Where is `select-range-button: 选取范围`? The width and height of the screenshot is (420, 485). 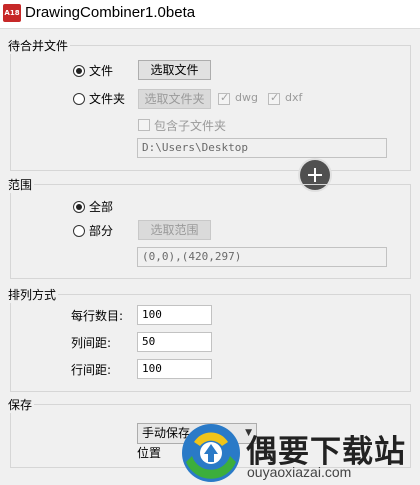 select-range-button: 选取范围 is located at coordinates (174, 230).